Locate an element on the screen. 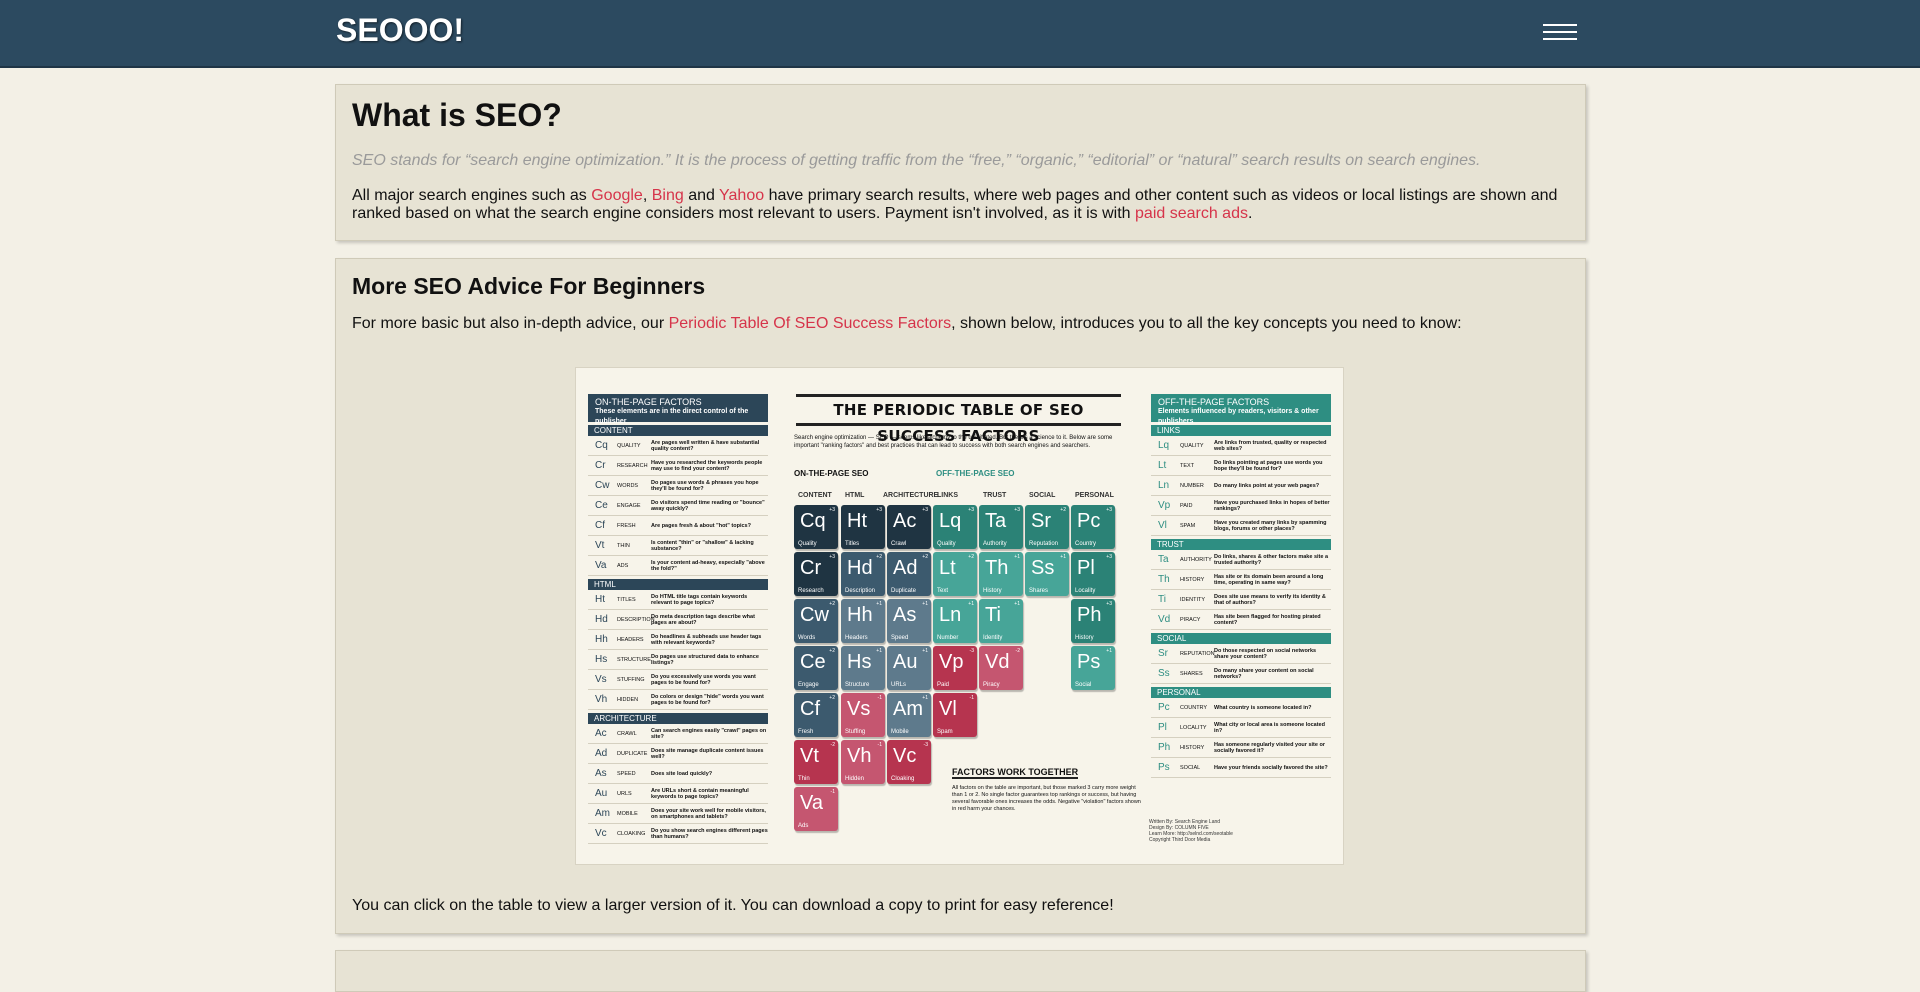 The width and height of the screenshot is (1920, 992). factor-group-header: LINKS is located at coordinates (1241, 430).